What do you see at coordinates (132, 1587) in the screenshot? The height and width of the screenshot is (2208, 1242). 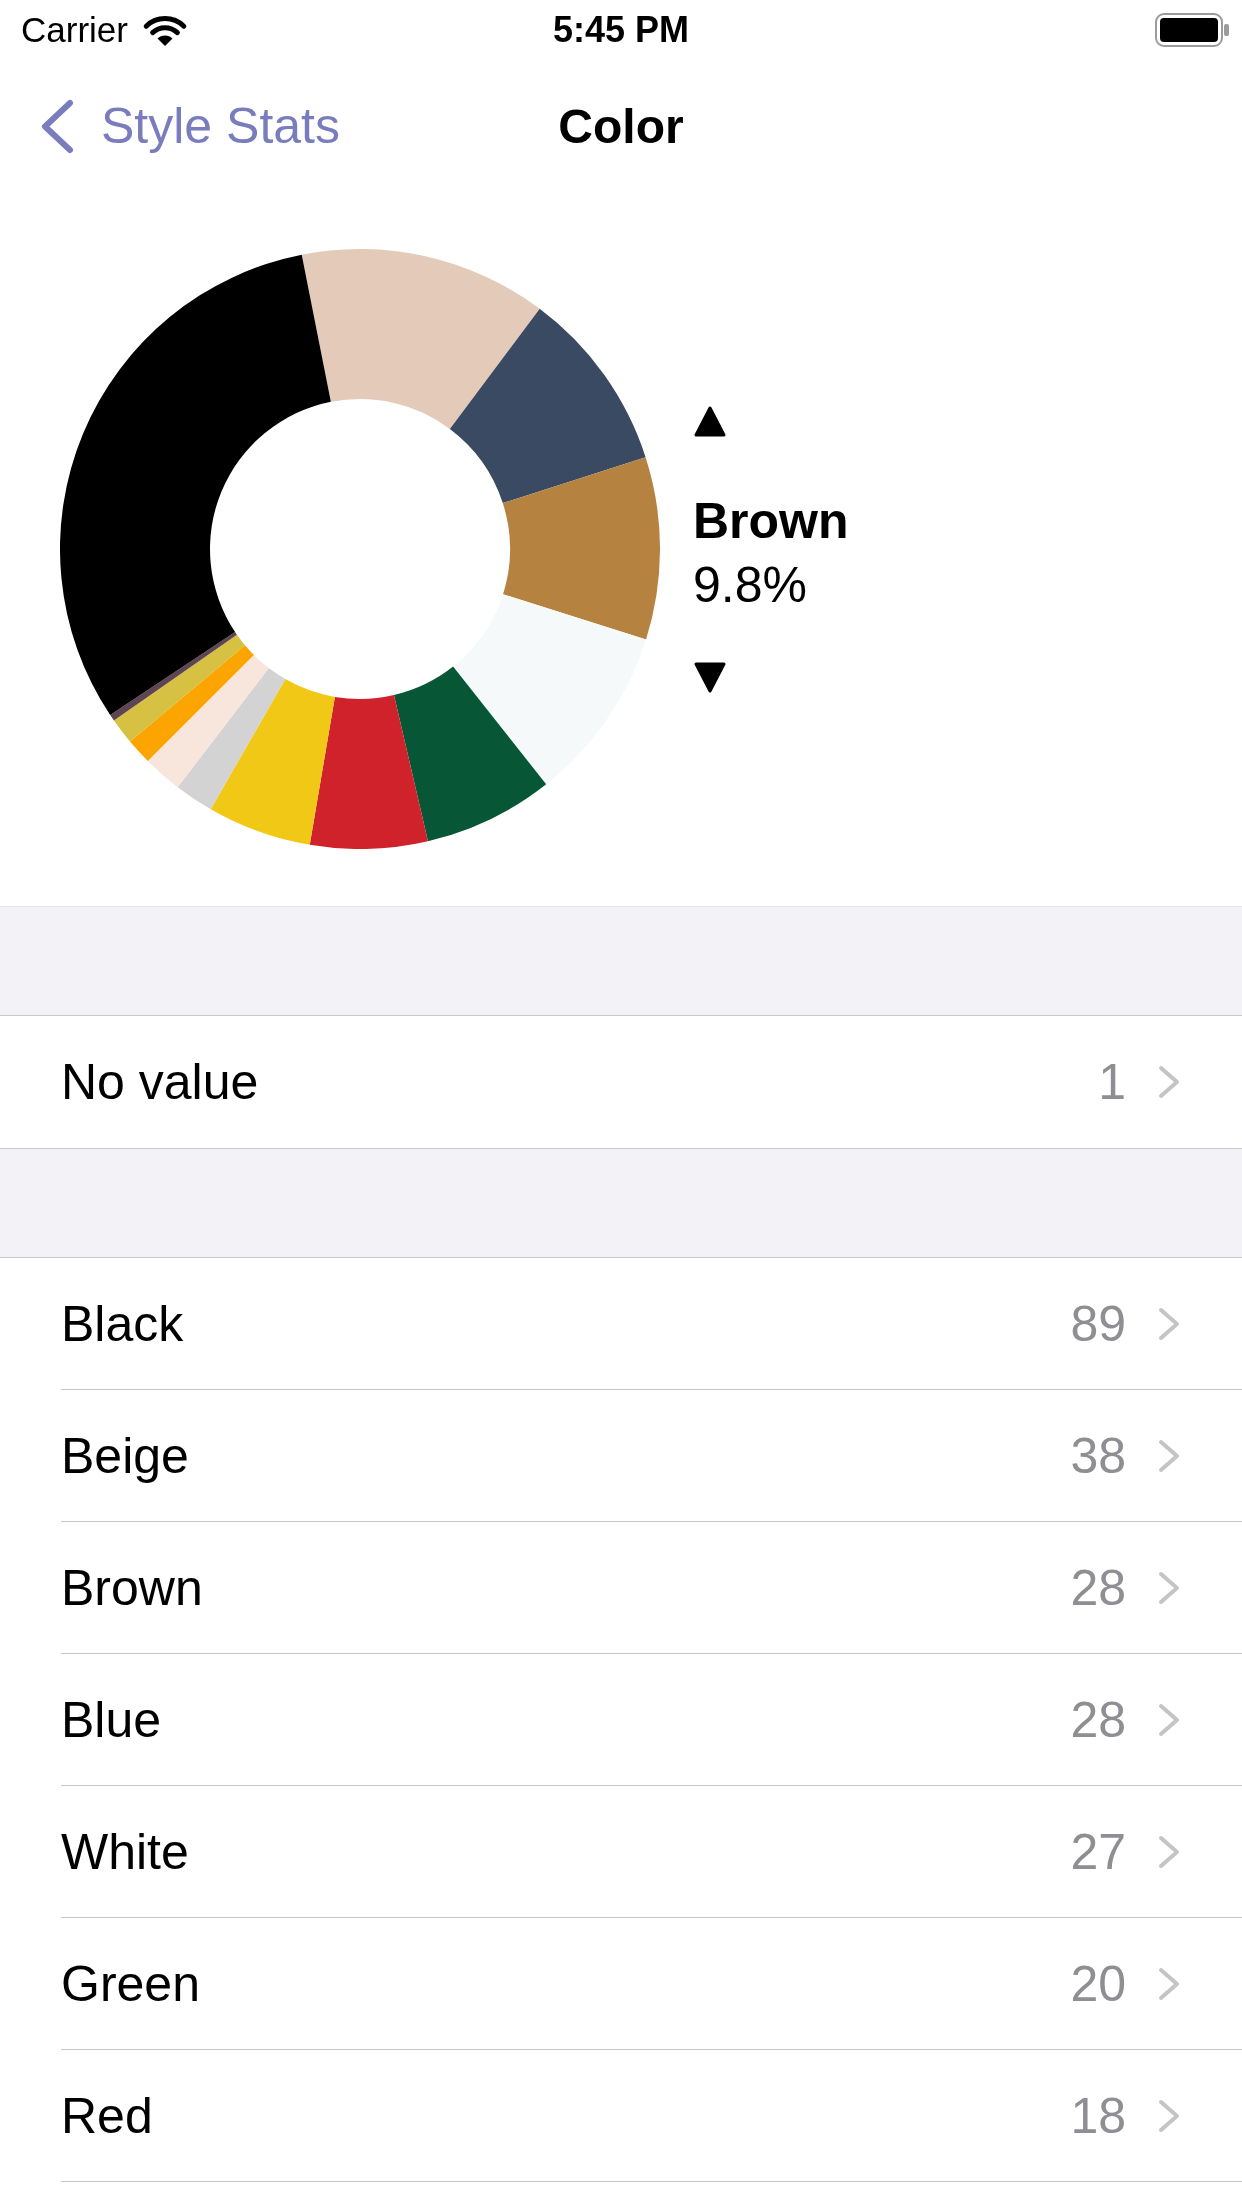 I see `row-label: Brown` at bounding box center [132, 1587].